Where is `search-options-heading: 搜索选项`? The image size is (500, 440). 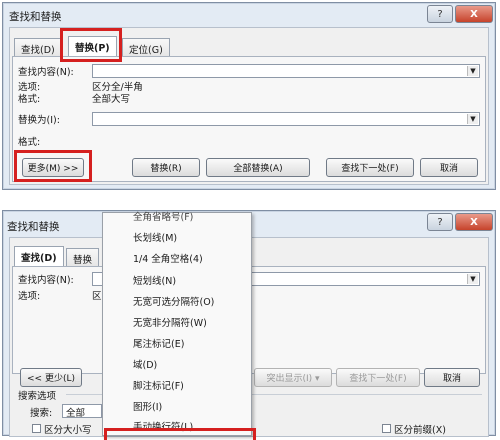
search-options-heading: 搜索选项 is located at coordinates (37, 396).